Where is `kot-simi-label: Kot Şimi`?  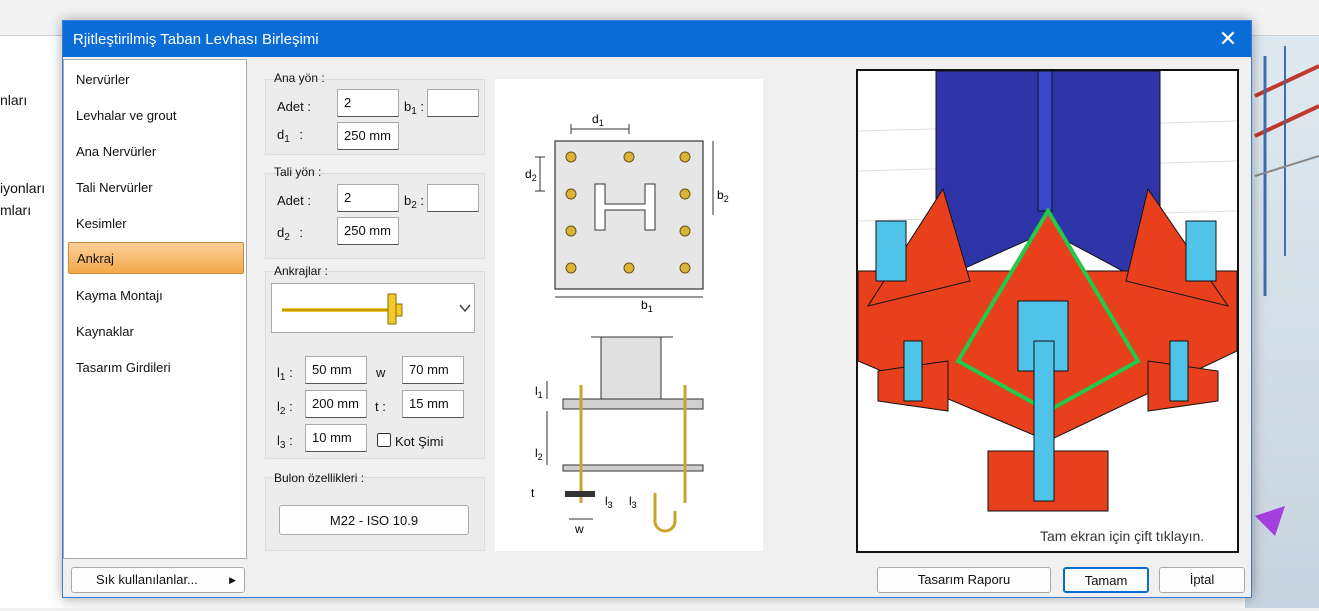
kot-simi-label: Kot Şimi is located at coordinates (419, 441).